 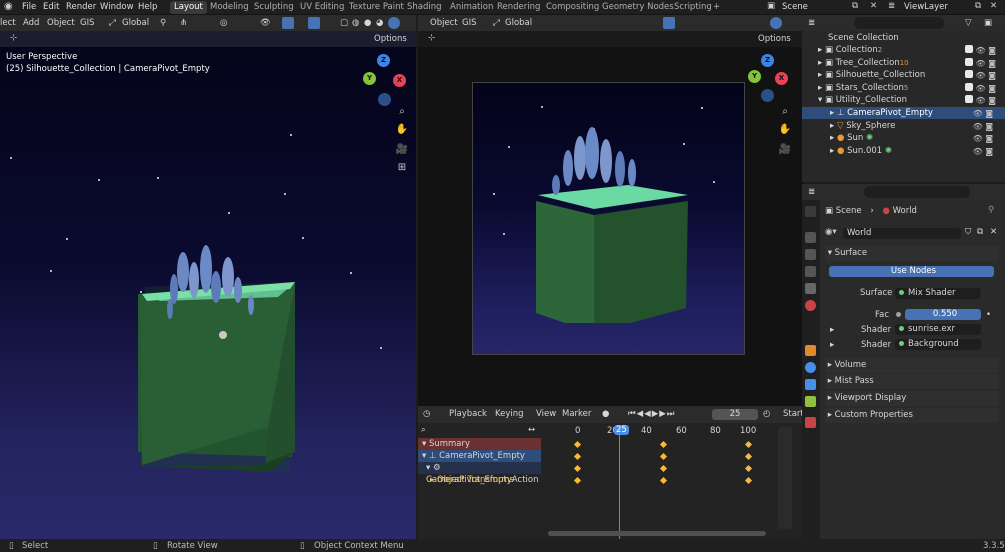 I want to click on view-layer-tab-icon, so click(x=810, y=271).